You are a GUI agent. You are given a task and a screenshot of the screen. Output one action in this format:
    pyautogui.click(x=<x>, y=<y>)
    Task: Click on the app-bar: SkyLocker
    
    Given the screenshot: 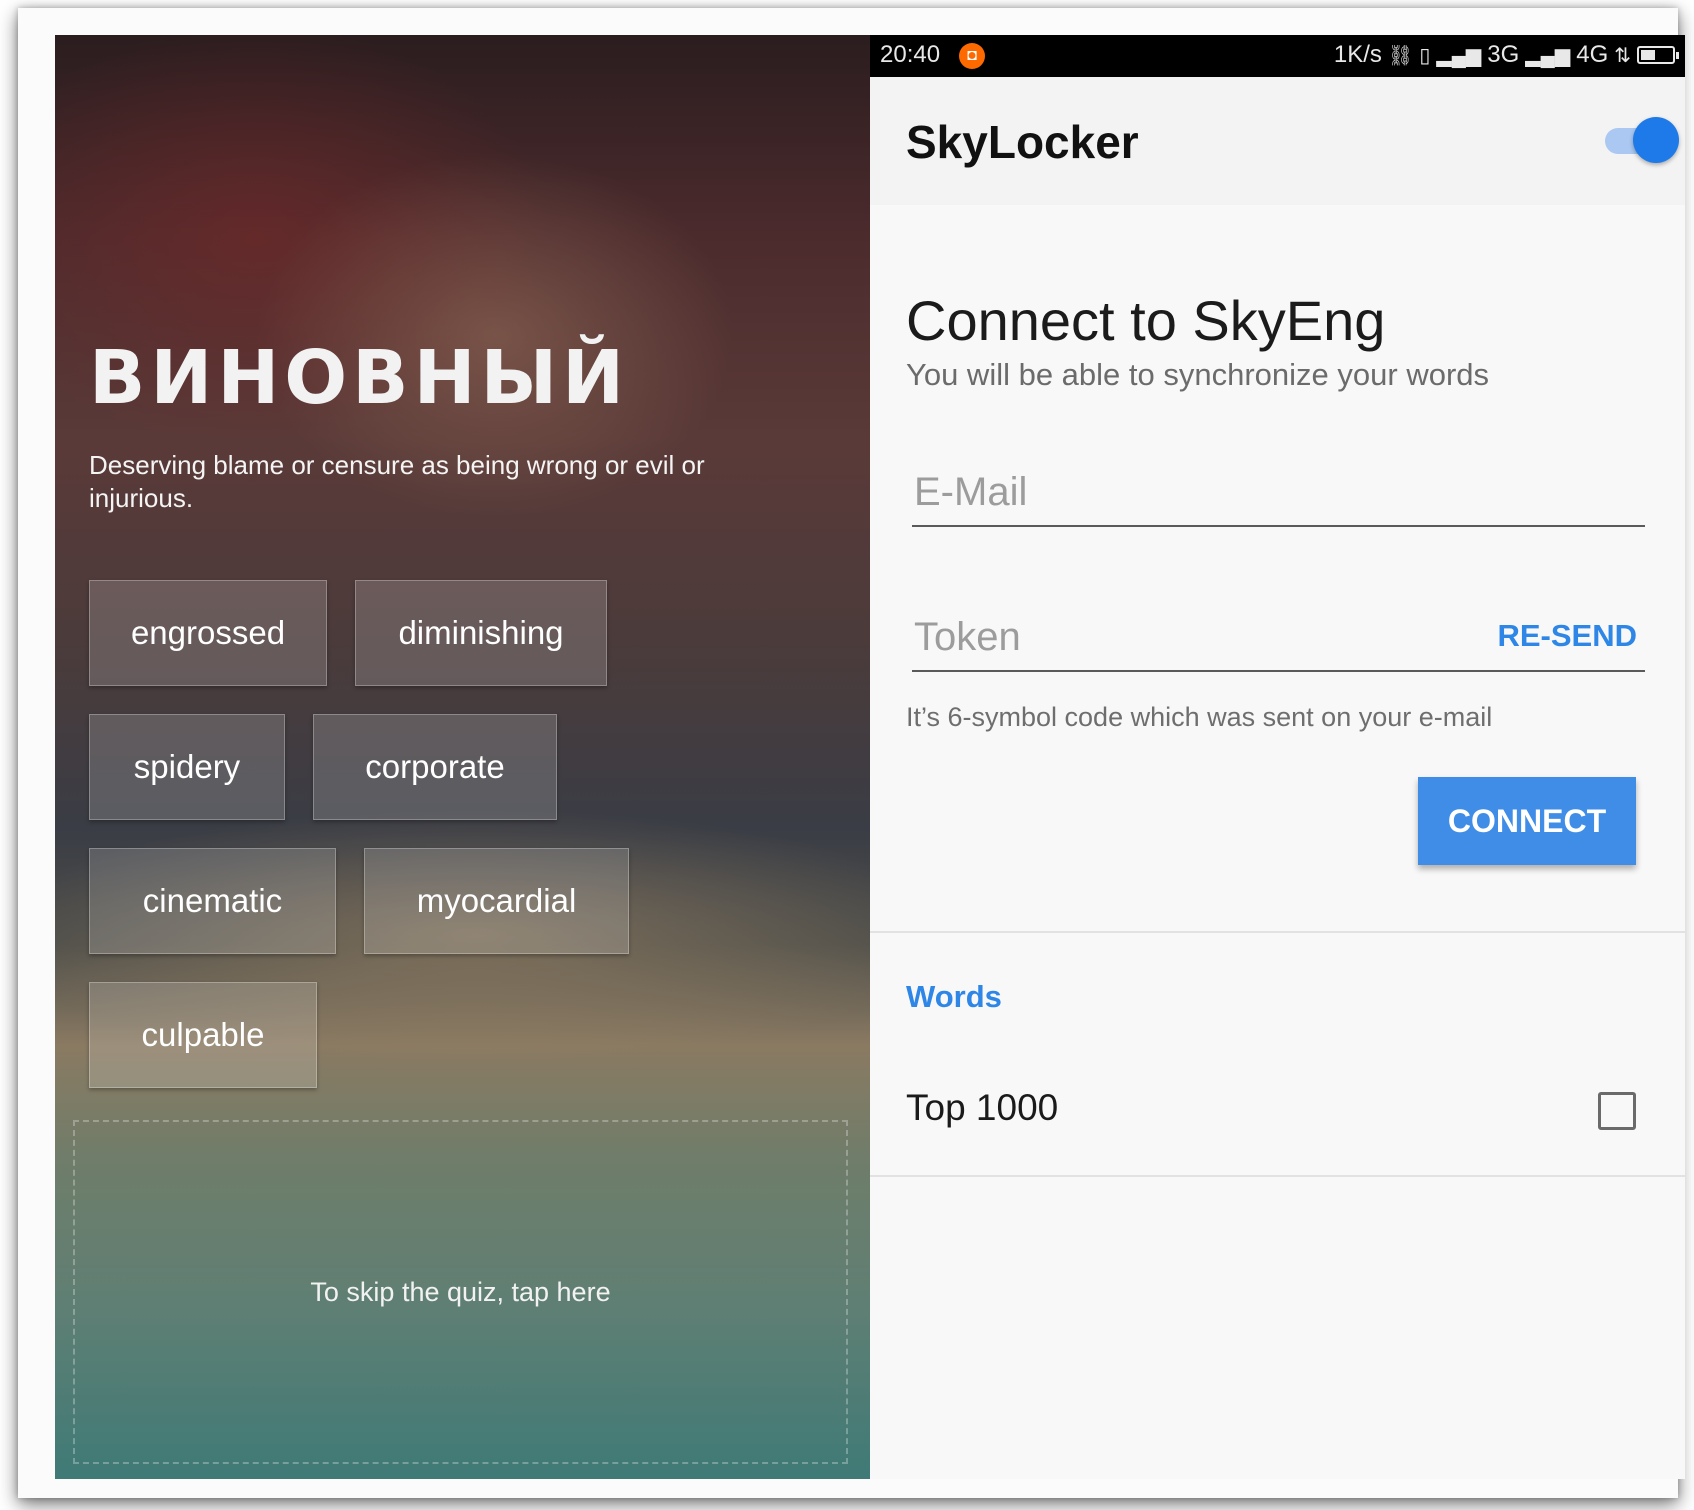 What is the action you would take?
    pyautogui.click(x=1277, y=141)
    